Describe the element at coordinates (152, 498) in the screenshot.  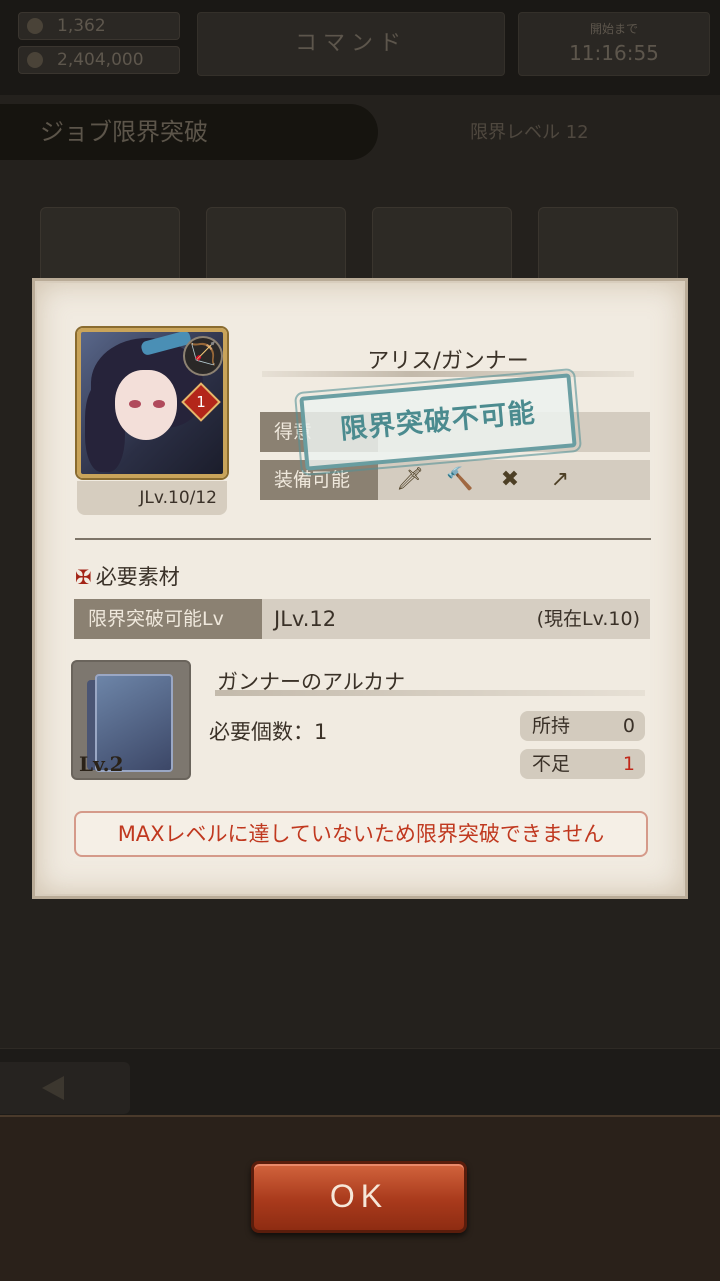
I see `job-level: JLv.10/12` at that location.